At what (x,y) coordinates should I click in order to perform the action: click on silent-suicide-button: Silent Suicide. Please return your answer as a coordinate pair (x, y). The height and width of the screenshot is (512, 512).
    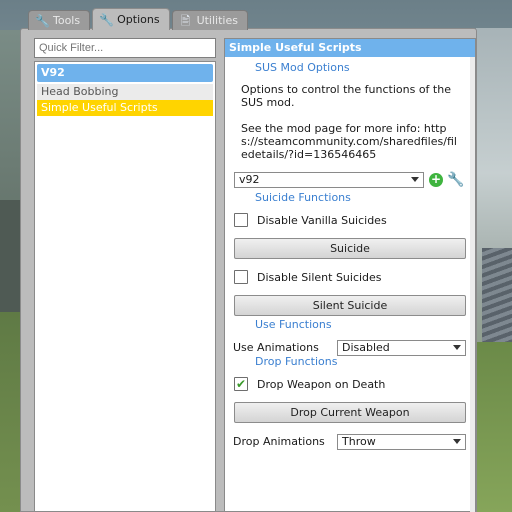
    Looking at the image, I should click on (350, 305).